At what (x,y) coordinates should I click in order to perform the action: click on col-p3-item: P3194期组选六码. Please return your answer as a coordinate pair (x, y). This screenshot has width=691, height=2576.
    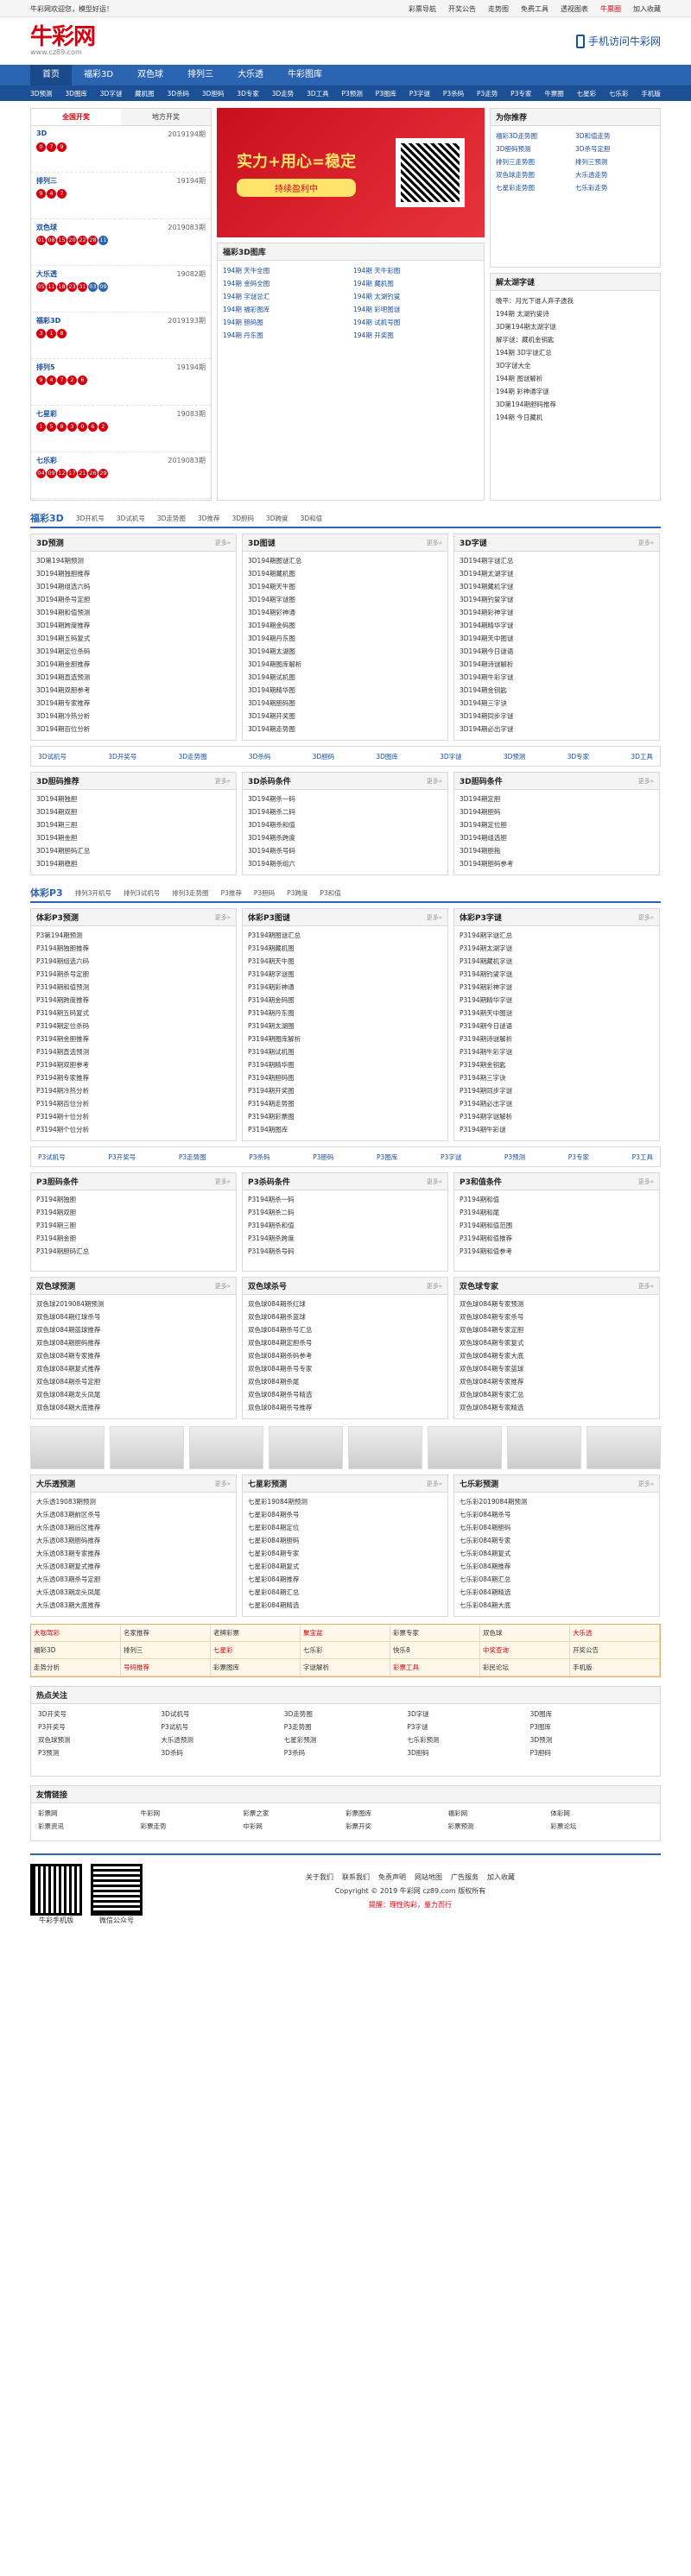
    Looking at the image, I should click on (133, 961).